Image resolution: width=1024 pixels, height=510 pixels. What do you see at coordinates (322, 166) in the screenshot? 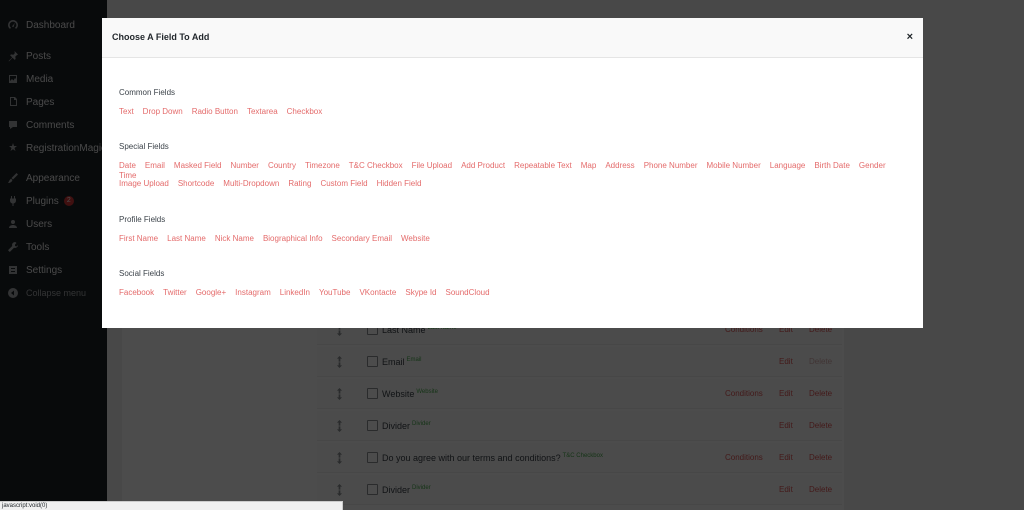
I see `add-field-timezone: Timezone` at bounding box center [322, 166].